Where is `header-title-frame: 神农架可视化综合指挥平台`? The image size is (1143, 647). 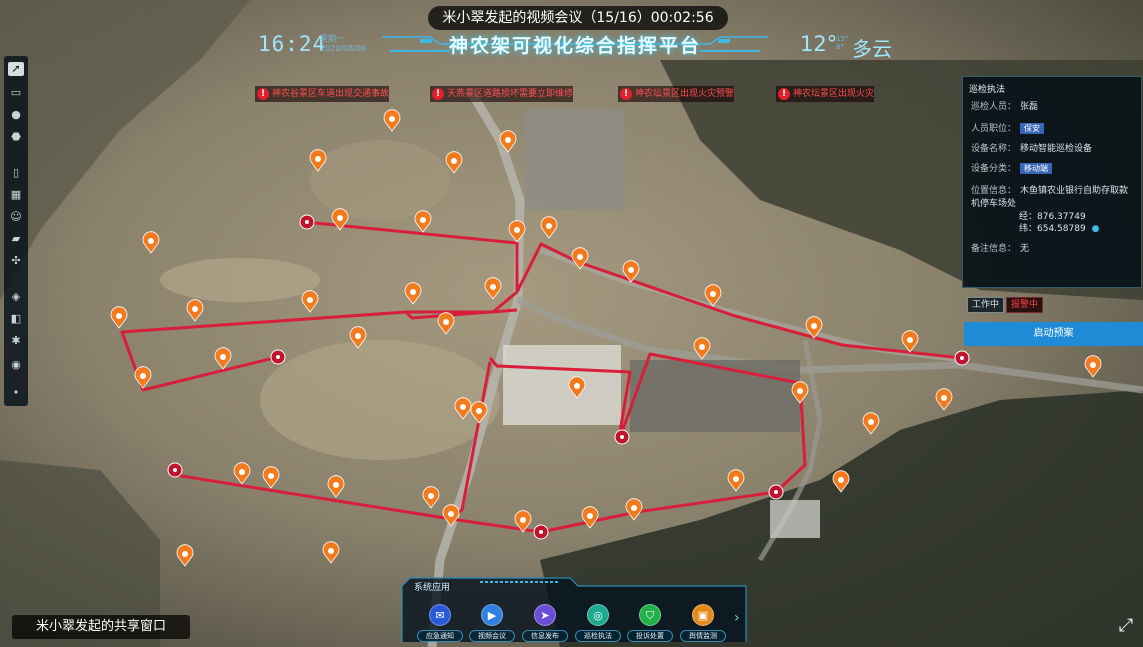
header-title-frame: 神农架可视化综合指挥平台 is located at coordinates (575, 44).